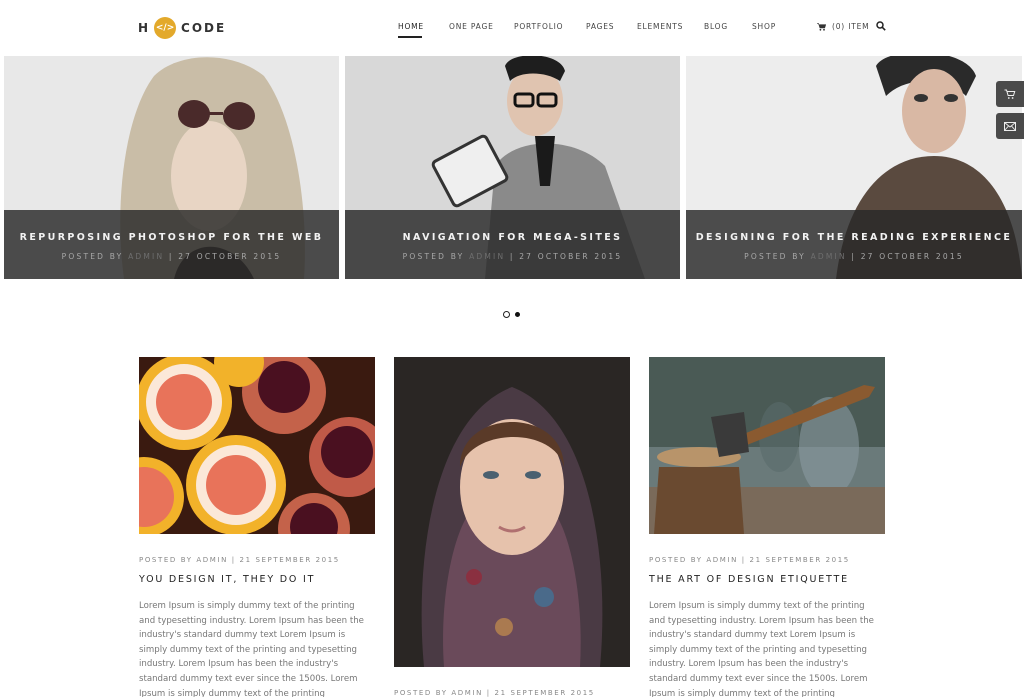 Image resolution: width=1024 pixels, height=697 pixels. Describe the element at coordinates (854, 237) in the screenshot. I see `slide-title: DESIGNING FOR THE READING EXPERIENCE` at that location.